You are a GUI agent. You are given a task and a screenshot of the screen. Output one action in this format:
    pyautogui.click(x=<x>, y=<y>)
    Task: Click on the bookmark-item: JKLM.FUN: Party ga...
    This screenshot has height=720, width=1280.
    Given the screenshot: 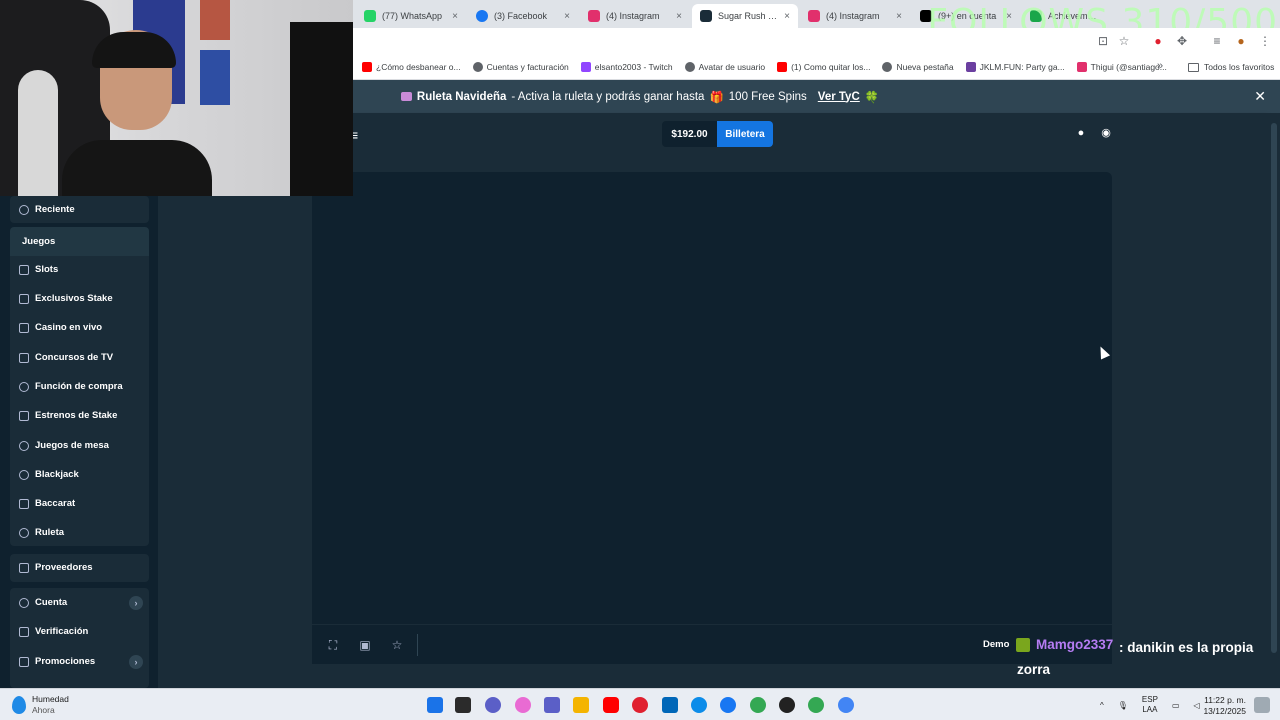 What is the action you would take?
    pyautogui.click(x=1015, y=66)
    